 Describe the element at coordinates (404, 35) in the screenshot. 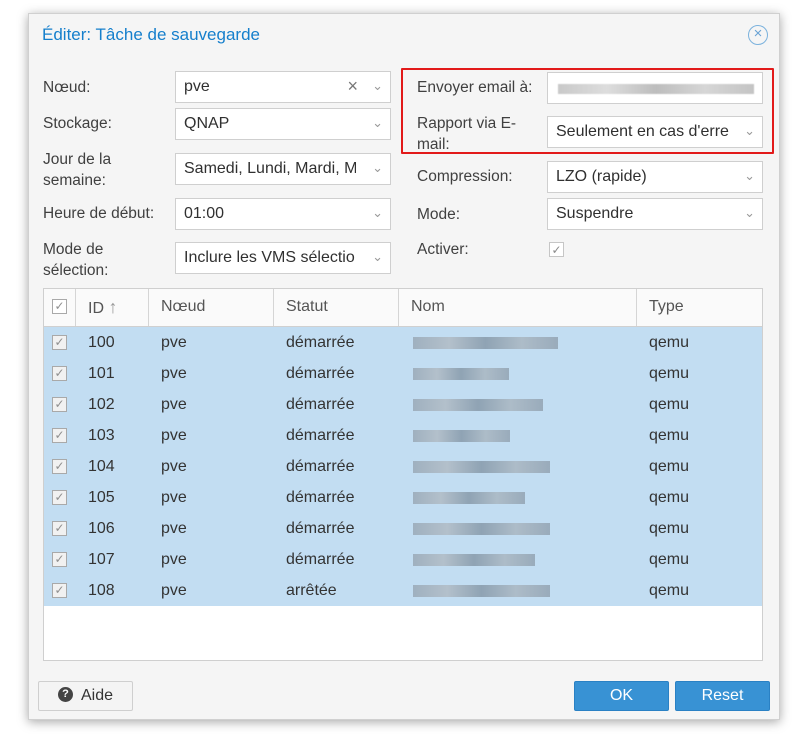

I see `dialog-titlebar: Éditer: Tâche de sauvegarde ×` at that location.